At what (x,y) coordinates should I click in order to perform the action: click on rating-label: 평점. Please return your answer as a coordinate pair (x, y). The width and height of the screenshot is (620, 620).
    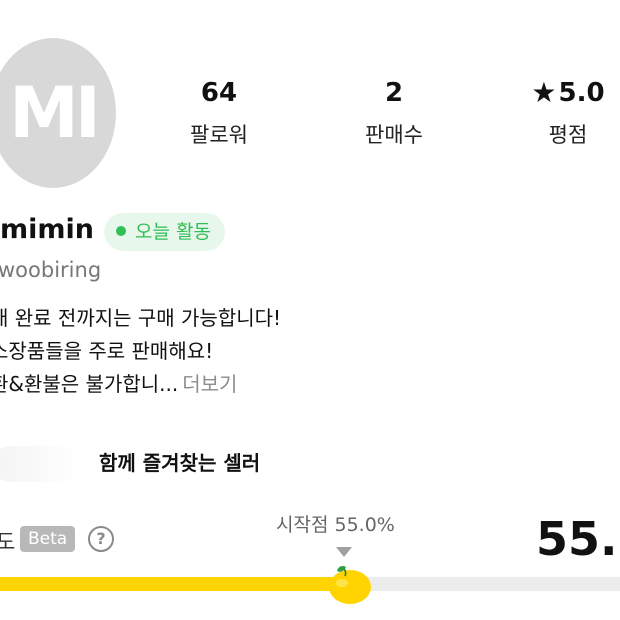
    Looking at the image, I should click on (568, 135).